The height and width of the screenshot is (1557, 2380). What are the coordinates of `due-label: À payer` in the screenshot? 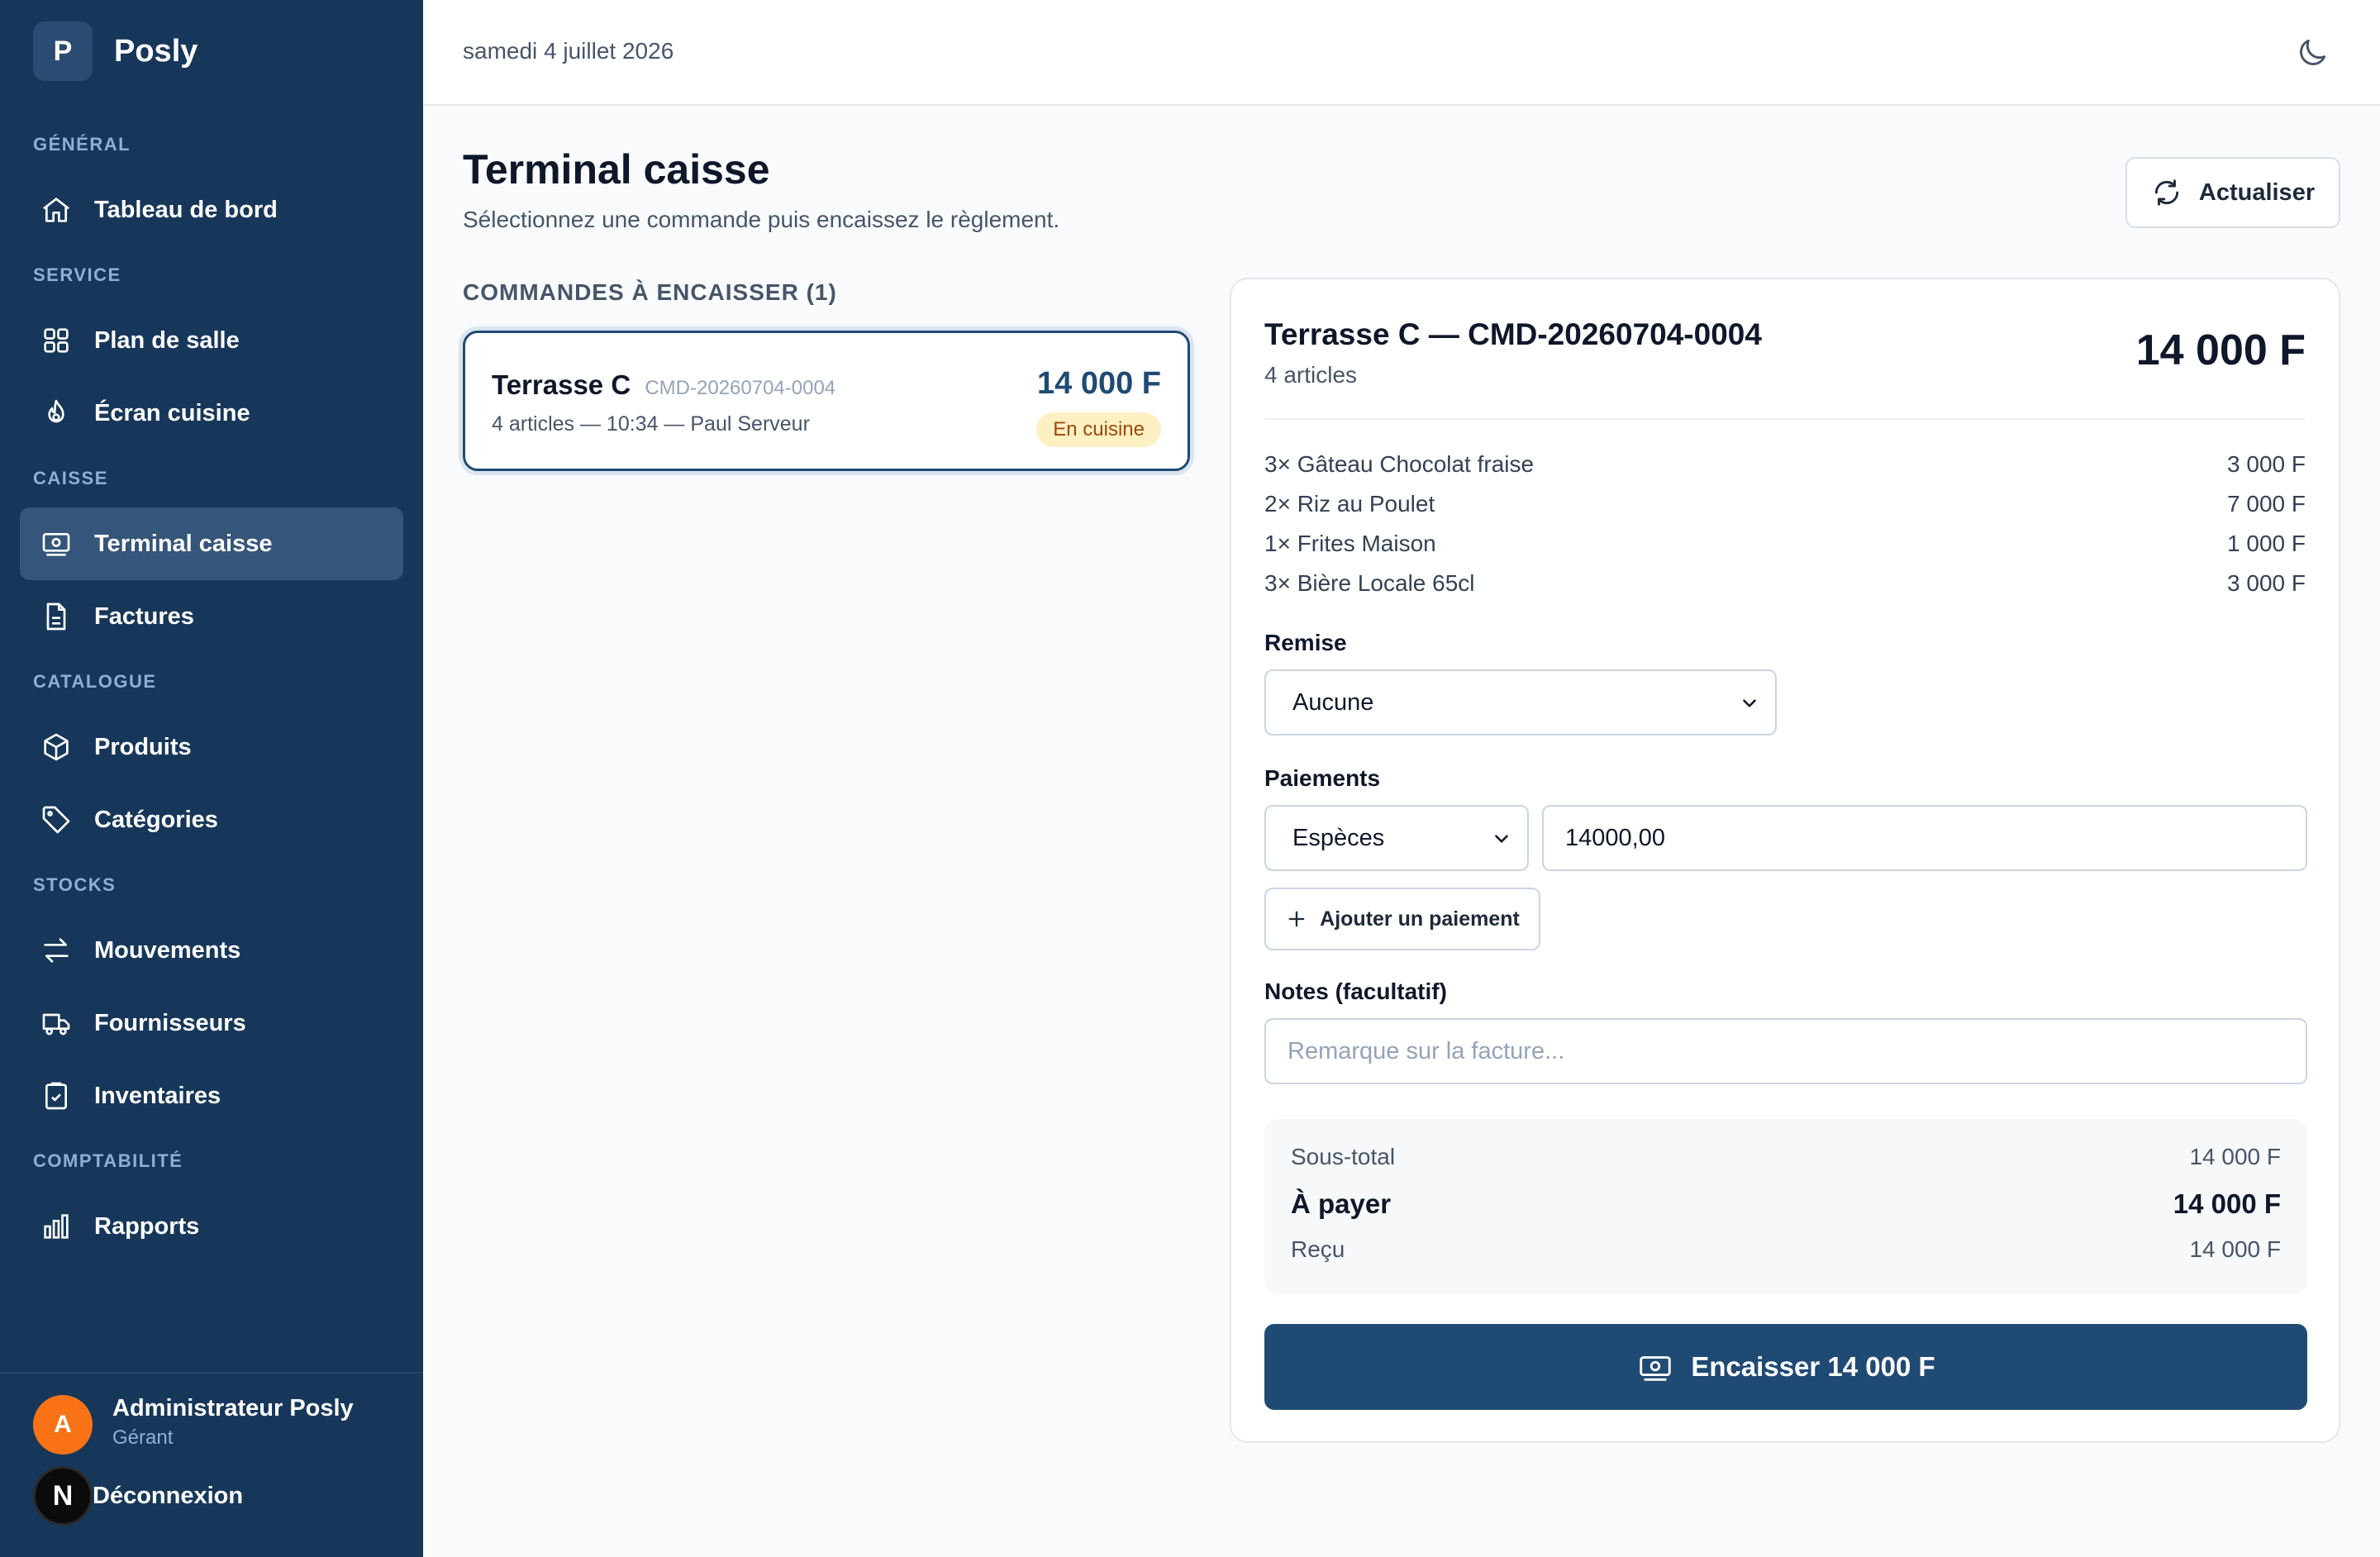 It's located at (1341, 1203).